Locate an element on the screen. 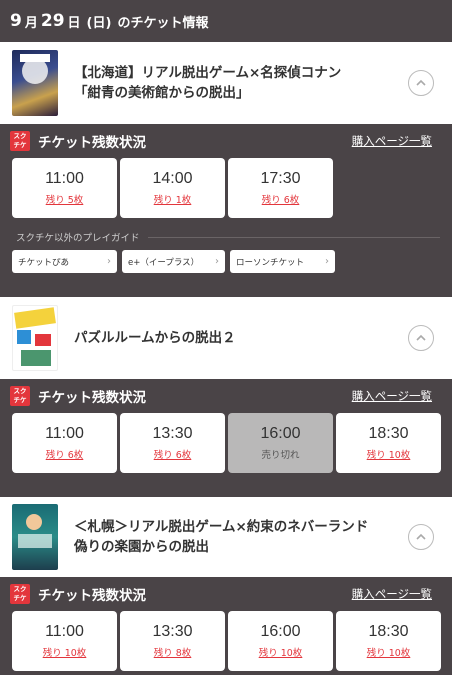 The width and height of the screenshot is (452, 675). header-day: 29 is located at coordinates (52, 21).